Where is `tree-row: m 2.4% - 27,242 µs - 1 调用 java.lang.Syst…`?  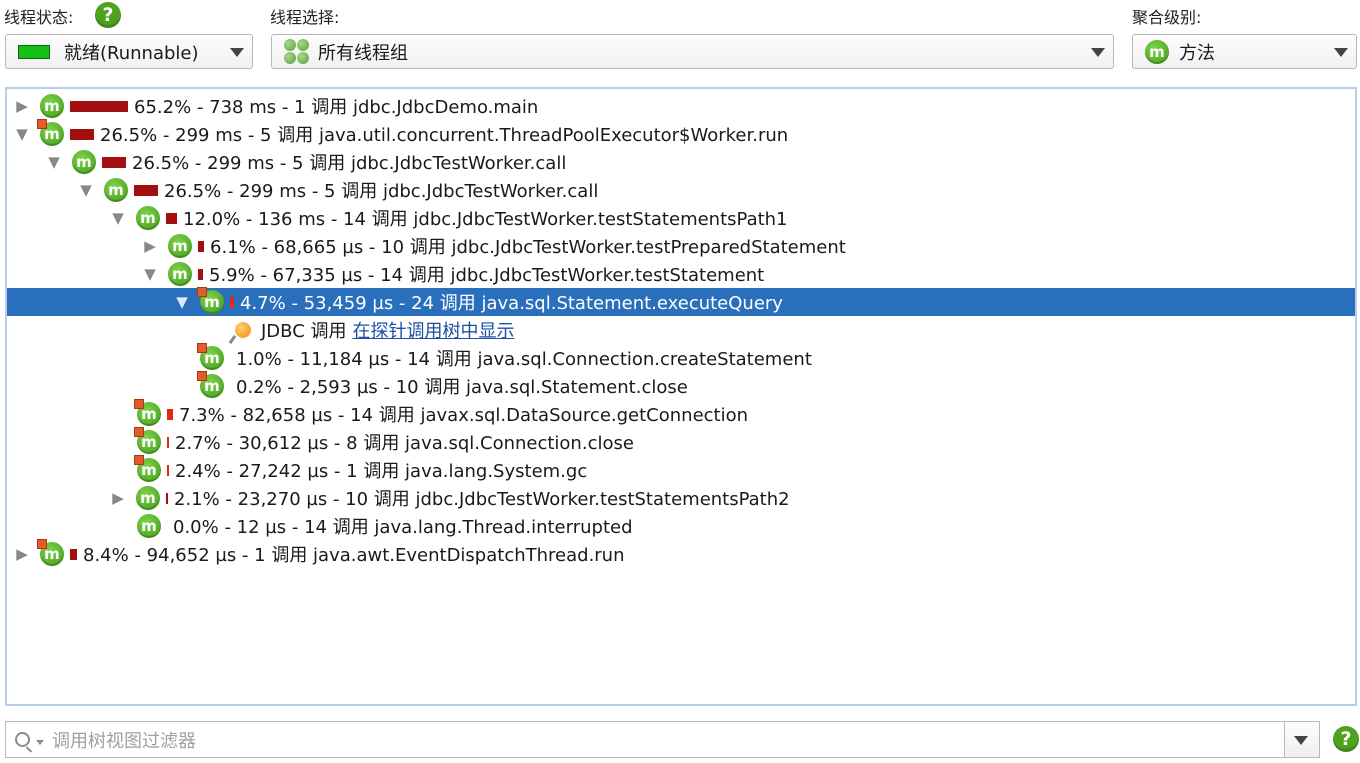 tree-row: m 2.4% - 27,242 µs - 1 调用 java.lang.Syst… is located at coordinates (681, 469).